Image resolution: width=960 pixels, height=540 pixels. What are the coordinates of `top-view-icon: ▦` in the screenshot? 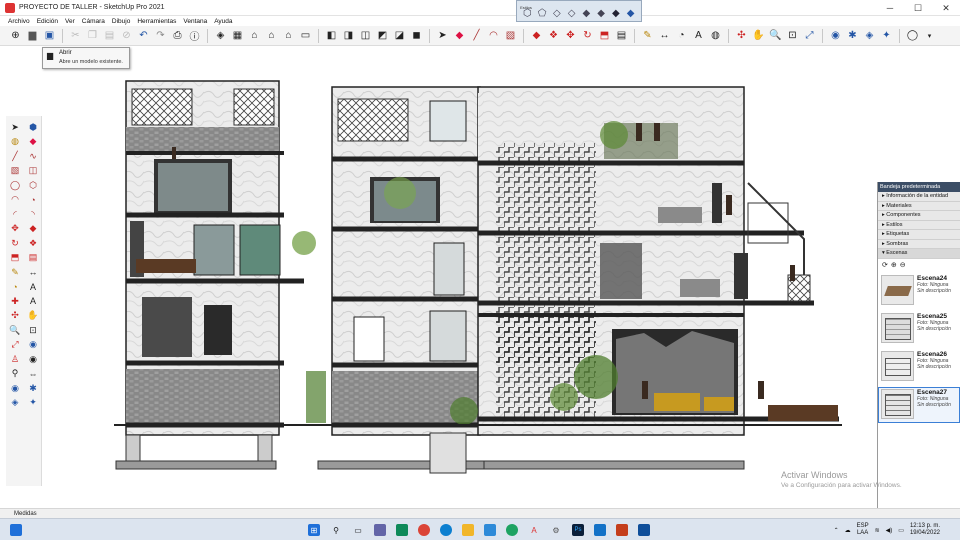 It's located at (237, 35).